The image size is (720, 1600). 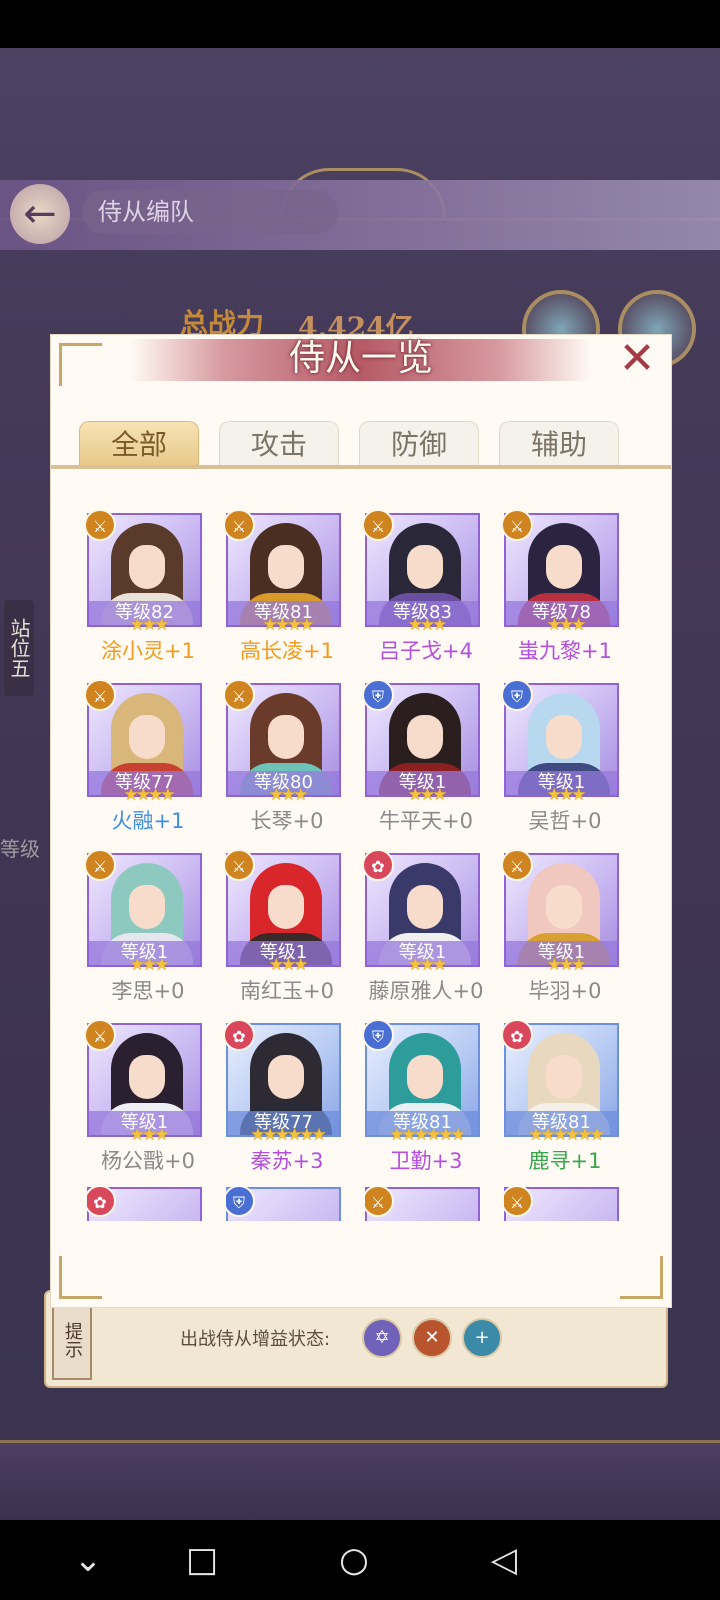 What do you see at coordinates (138, 930) in the screenshot?
I see `servant-card: 等级1 ⚔ ★★★ 李思+0` at bounding box center [138, 930].